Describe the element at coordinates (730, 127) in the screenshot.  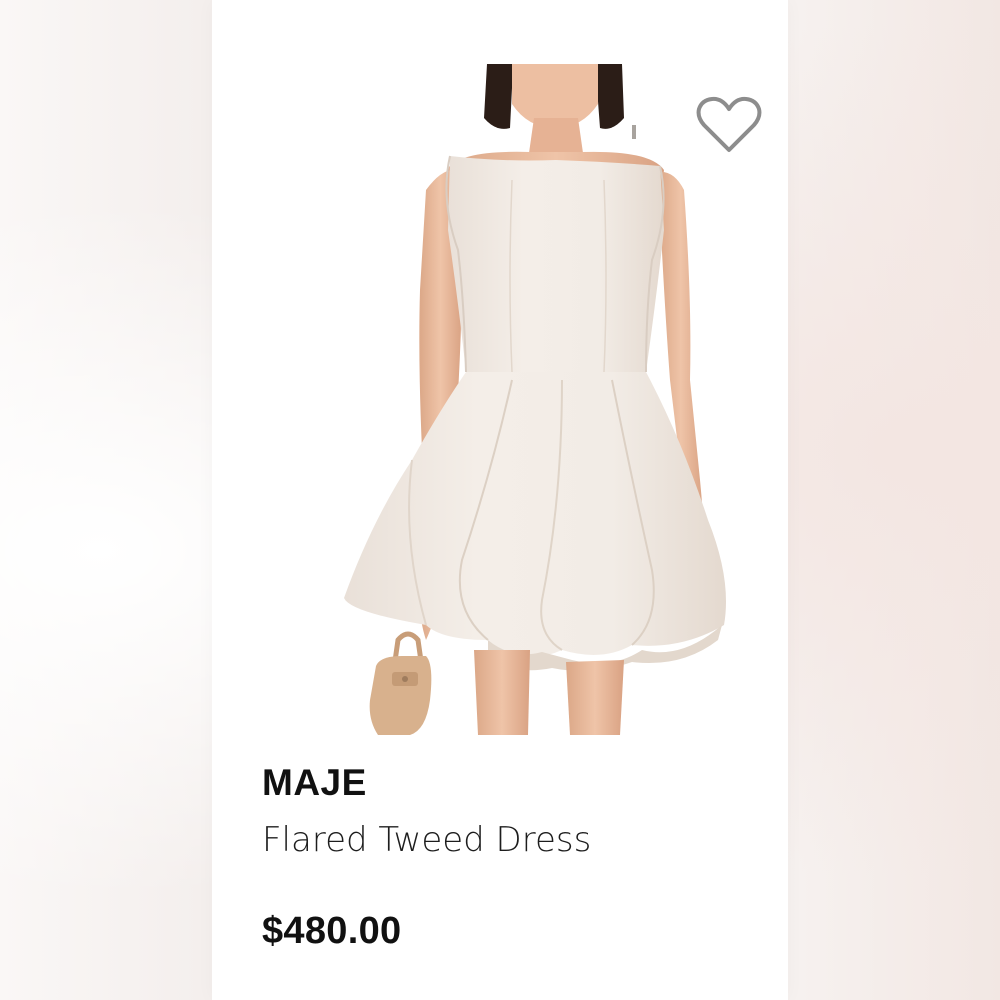
I see `favorite-button` at that location.